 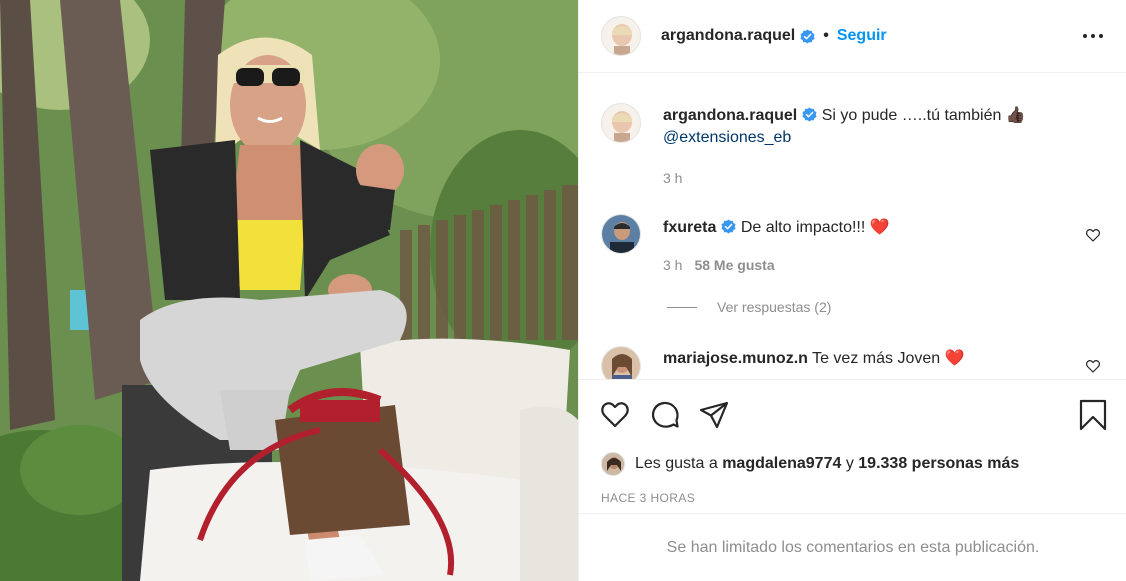 I want to click on post-header: argandona.raquel • Seguir, so click(x=852, y=36).